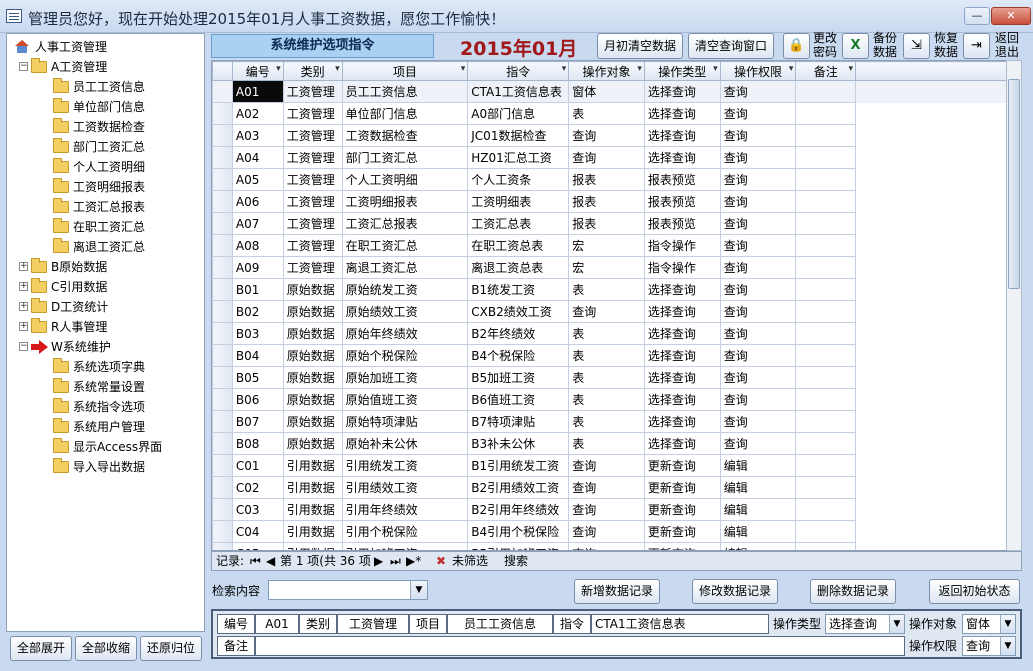  Describe the element at coordinates (606, 91) in the screenshot. I see `table-cell: 窗体` at that location.